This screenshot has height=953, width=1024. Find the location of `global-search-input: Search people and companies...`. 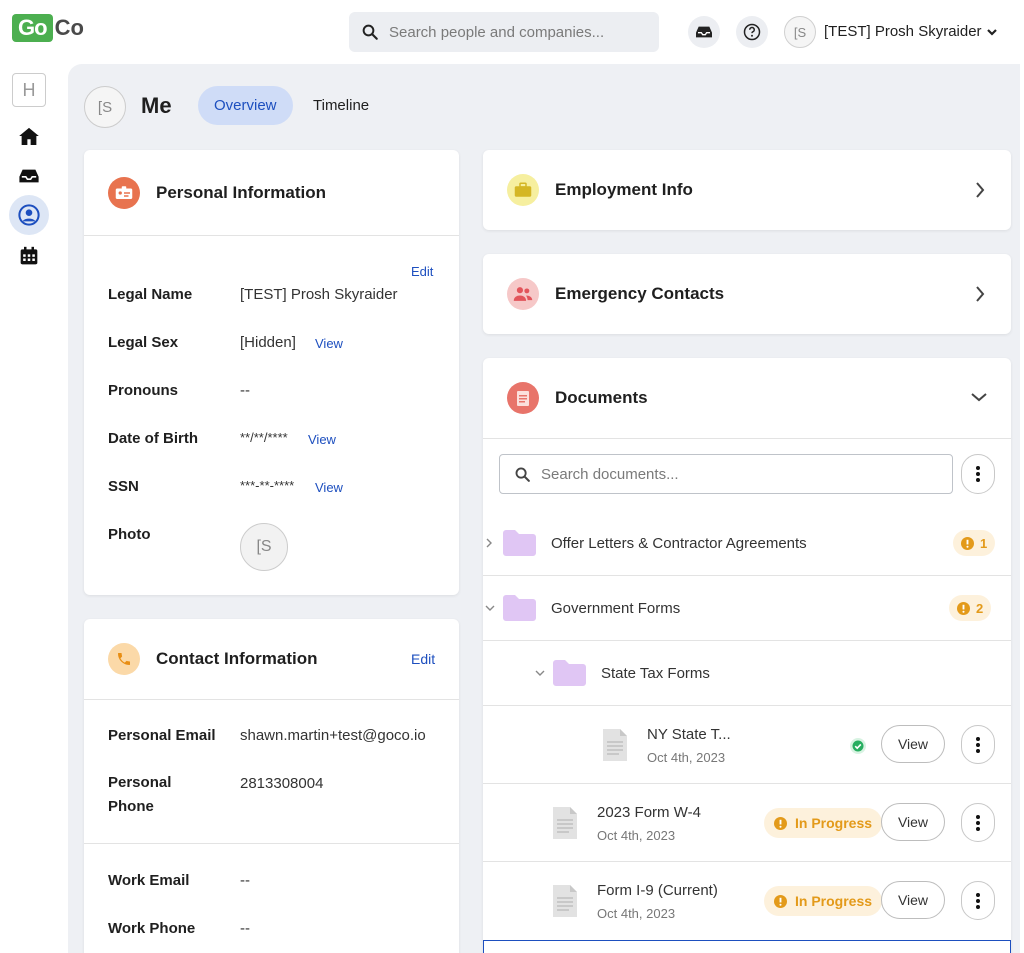

global-search-input: Search people and companies... is located at coordinates (504, 32).